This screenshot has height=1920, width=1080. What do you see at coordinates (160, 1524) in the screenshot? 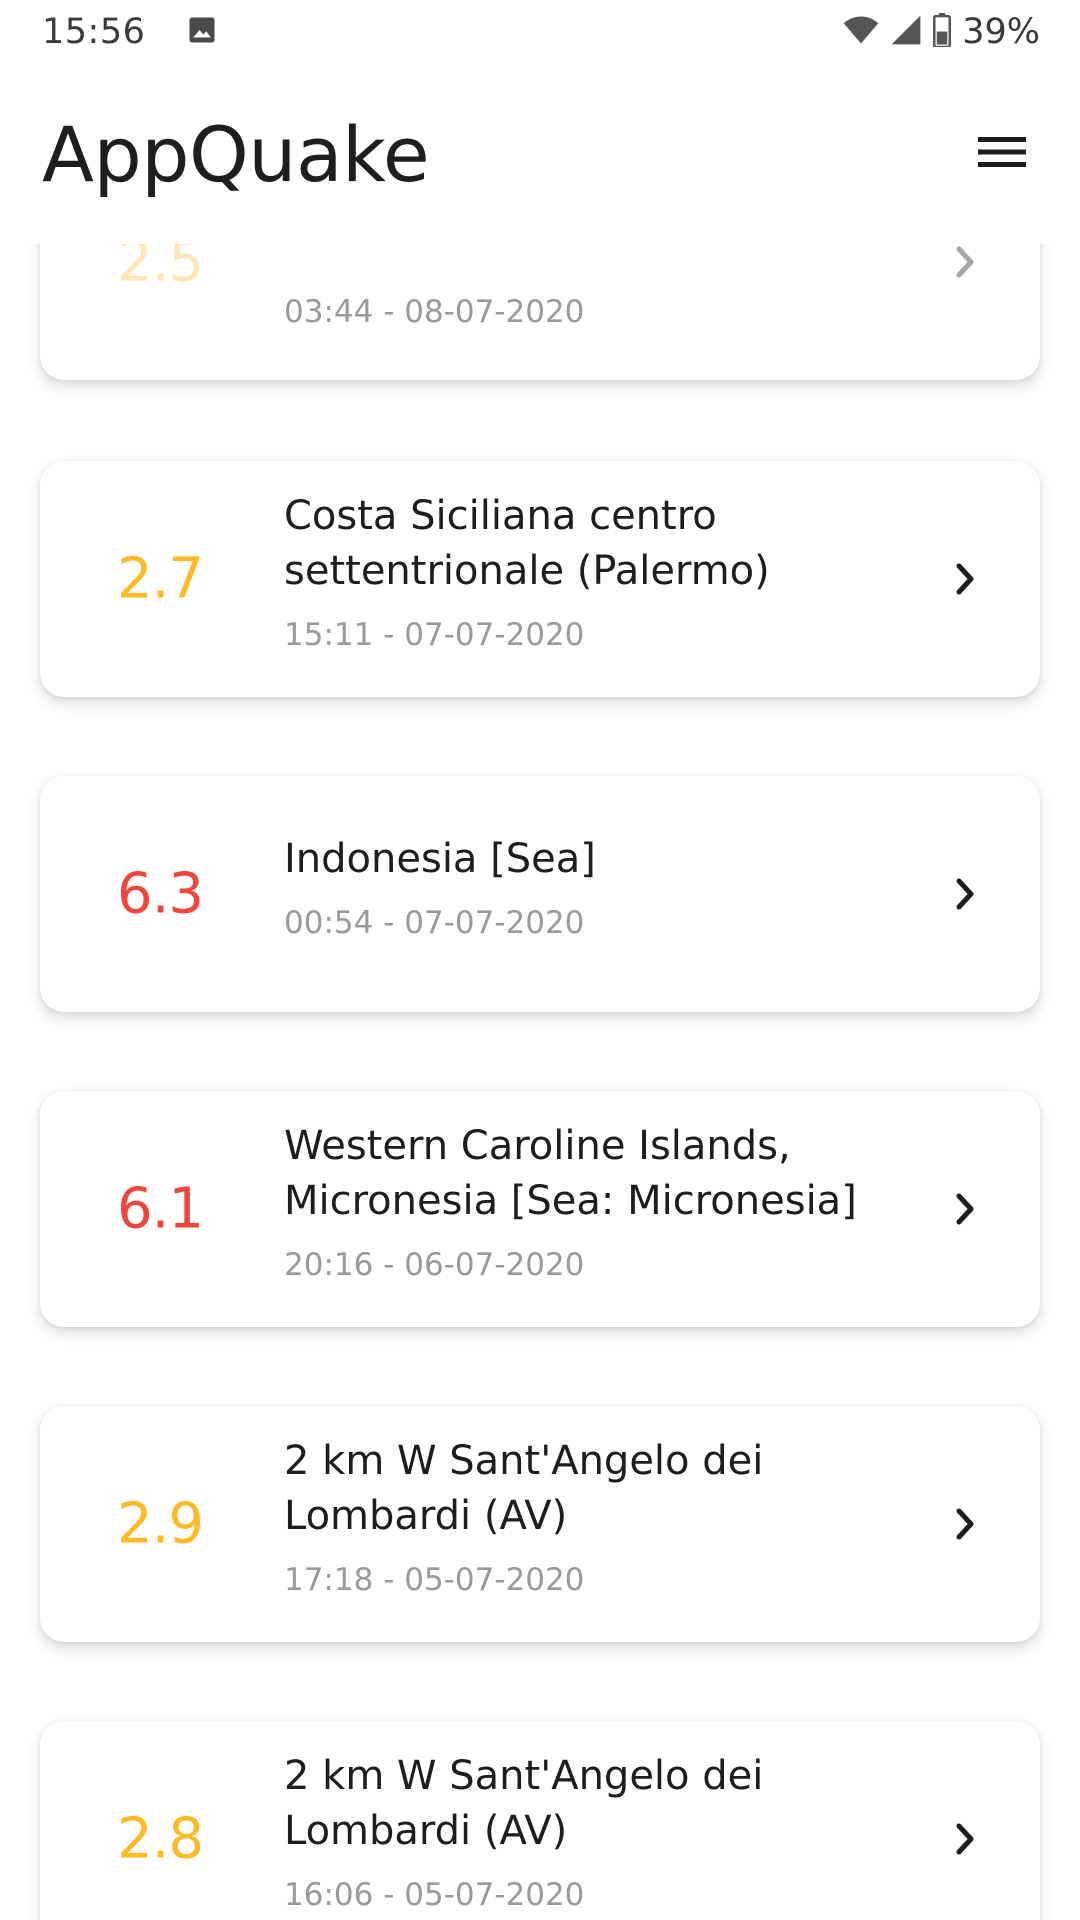
I see `magnitude-value: 2.9` at bounding box center [160, 1524].